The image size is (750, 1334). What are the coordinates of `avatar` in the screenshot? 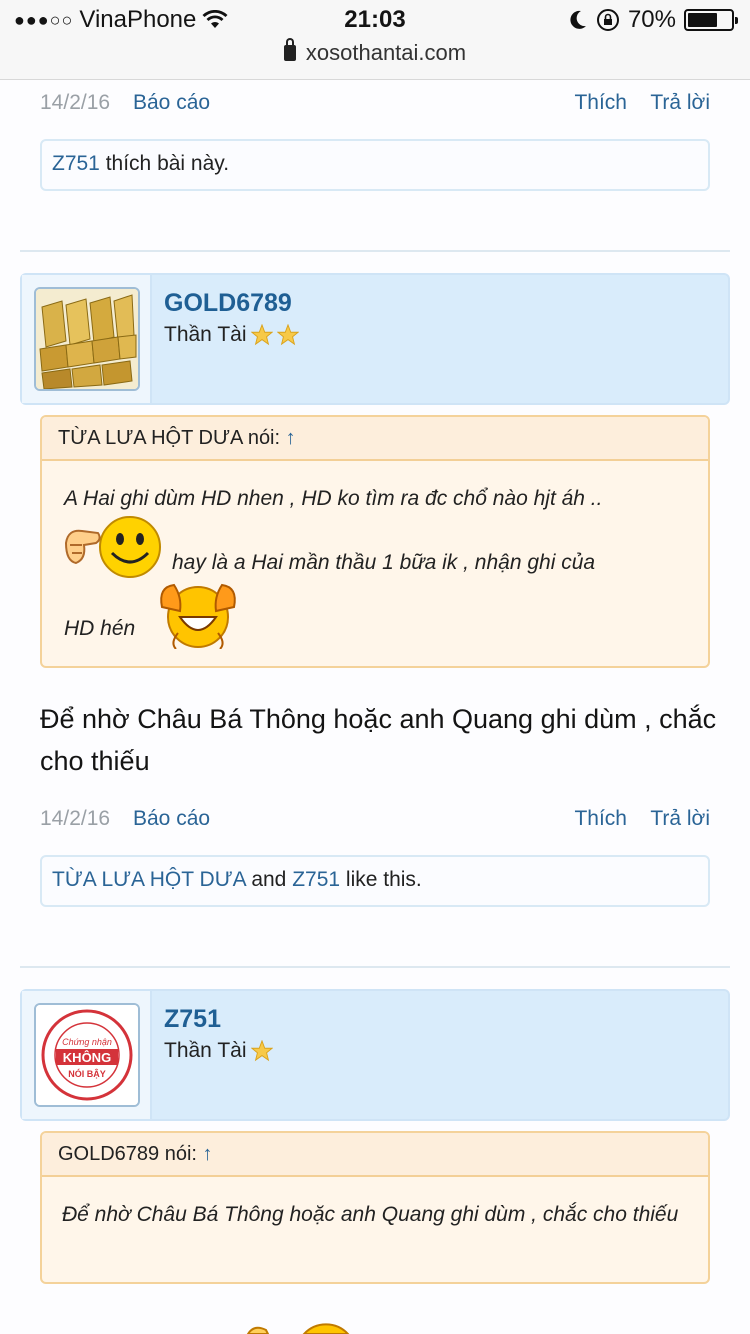 It's located at (87, 339).